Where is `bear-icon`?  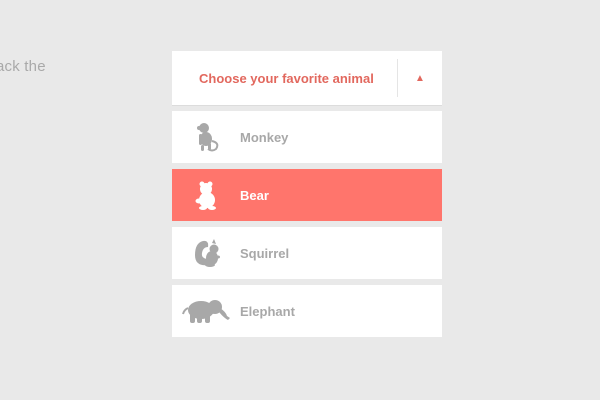 bear-icon is located at coordinates (206, 195).